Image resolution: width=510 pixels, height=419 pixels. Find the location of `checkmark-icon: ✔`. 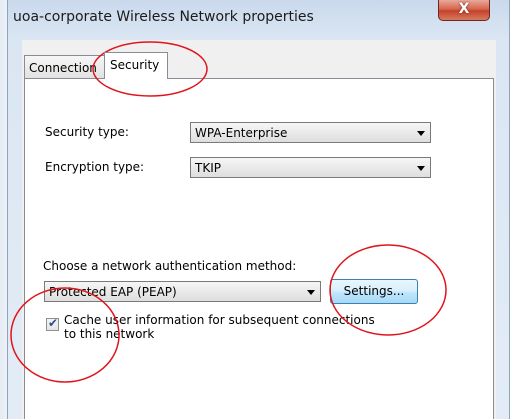

checkmark-icon: ✔ is located at coordinates (53, 323).